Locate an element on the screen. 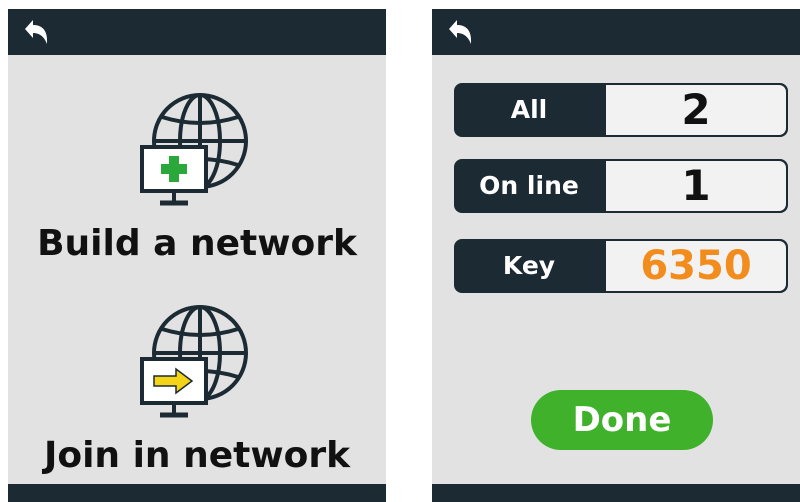  online-label: On line is located at coordinates (529, 185).